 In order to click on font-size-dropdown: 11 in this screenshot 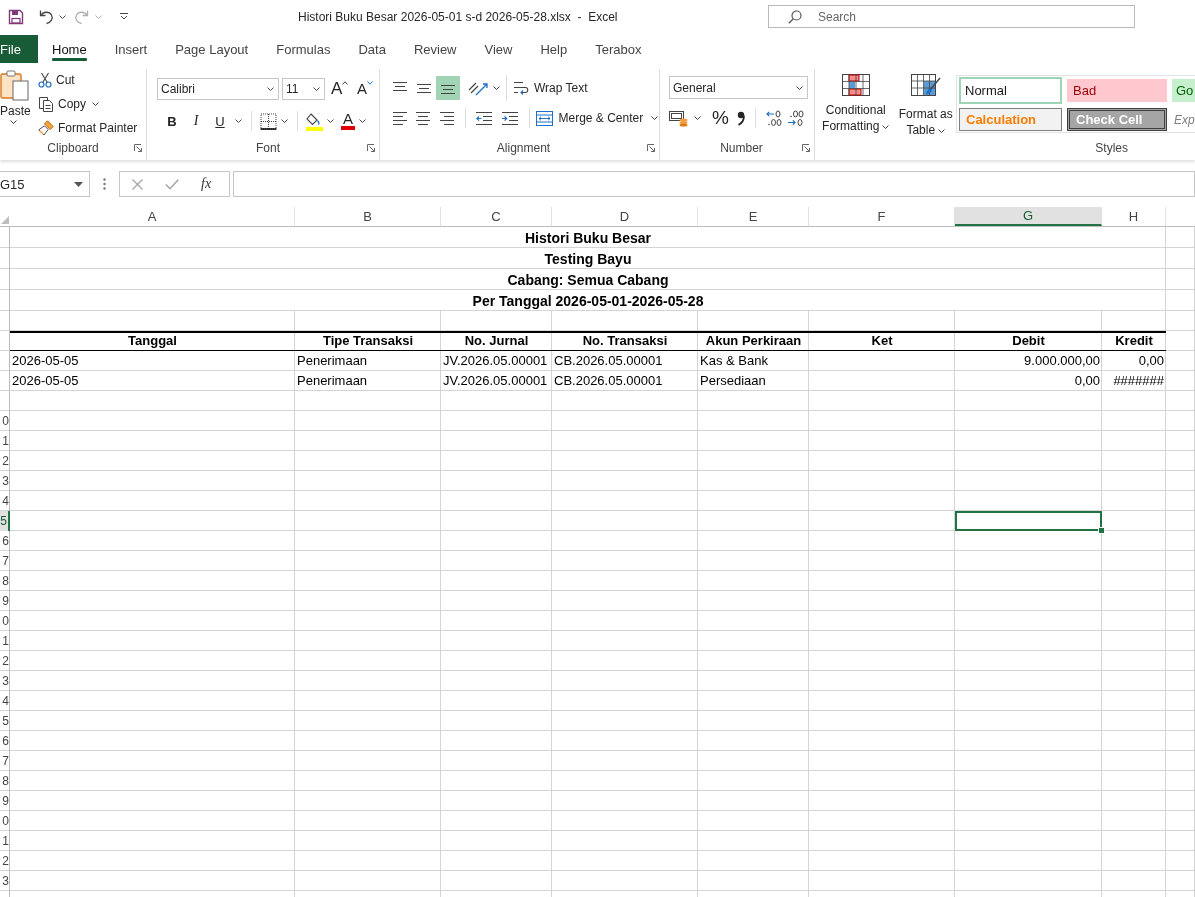, I will do `click(303, 88)`.